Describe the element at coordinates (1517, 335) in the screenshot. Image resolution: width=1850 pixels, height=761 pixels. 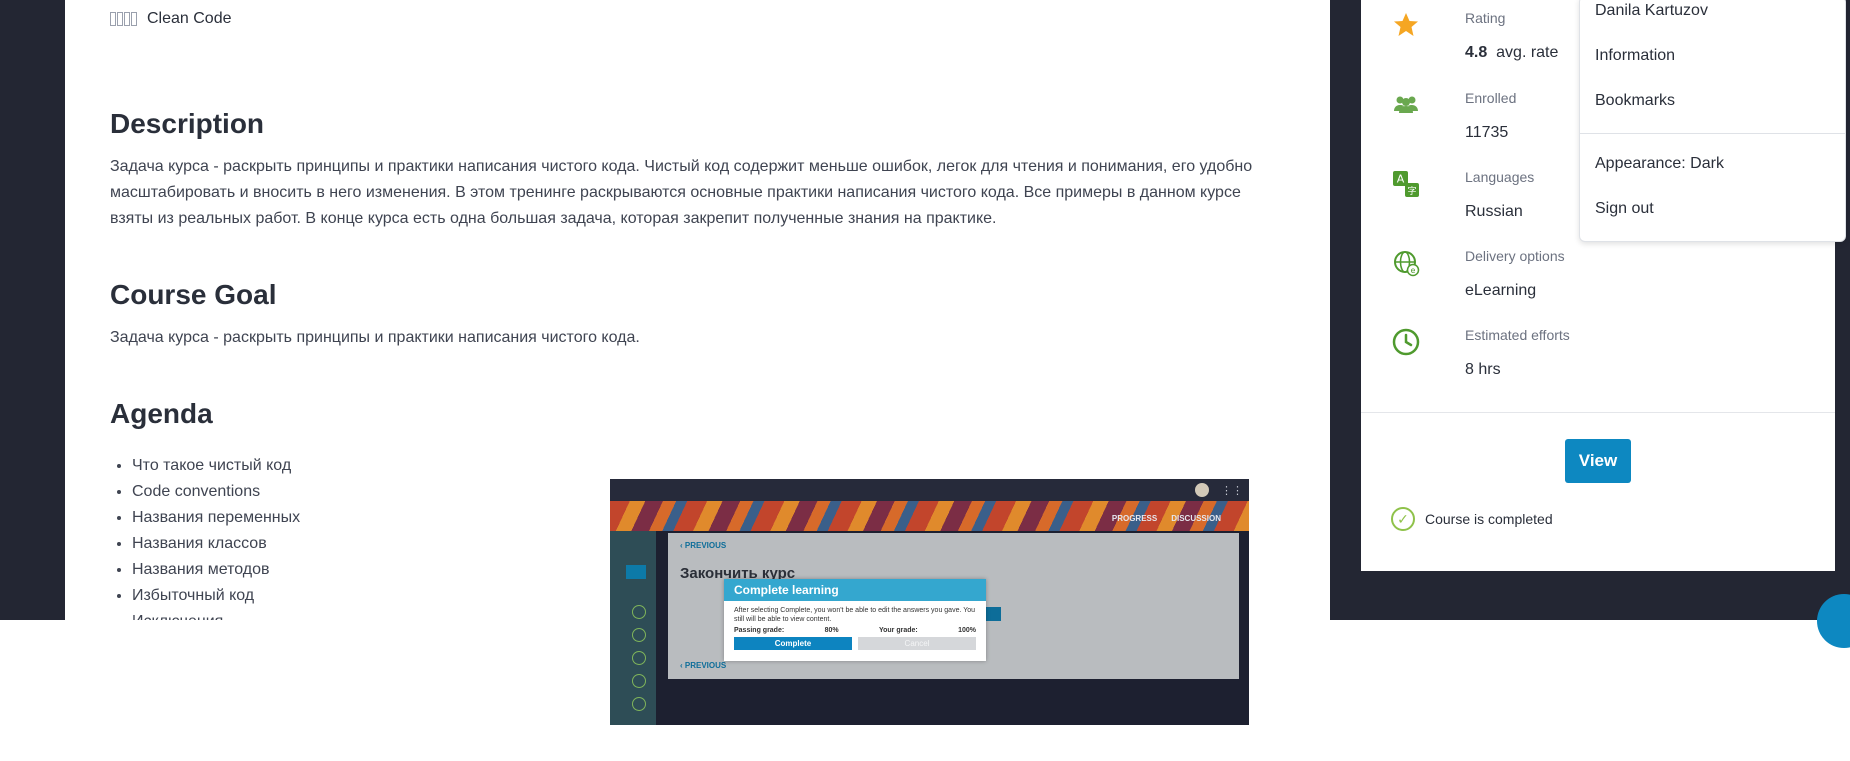
I see `efforts-label: Estimated efforts` at that location.